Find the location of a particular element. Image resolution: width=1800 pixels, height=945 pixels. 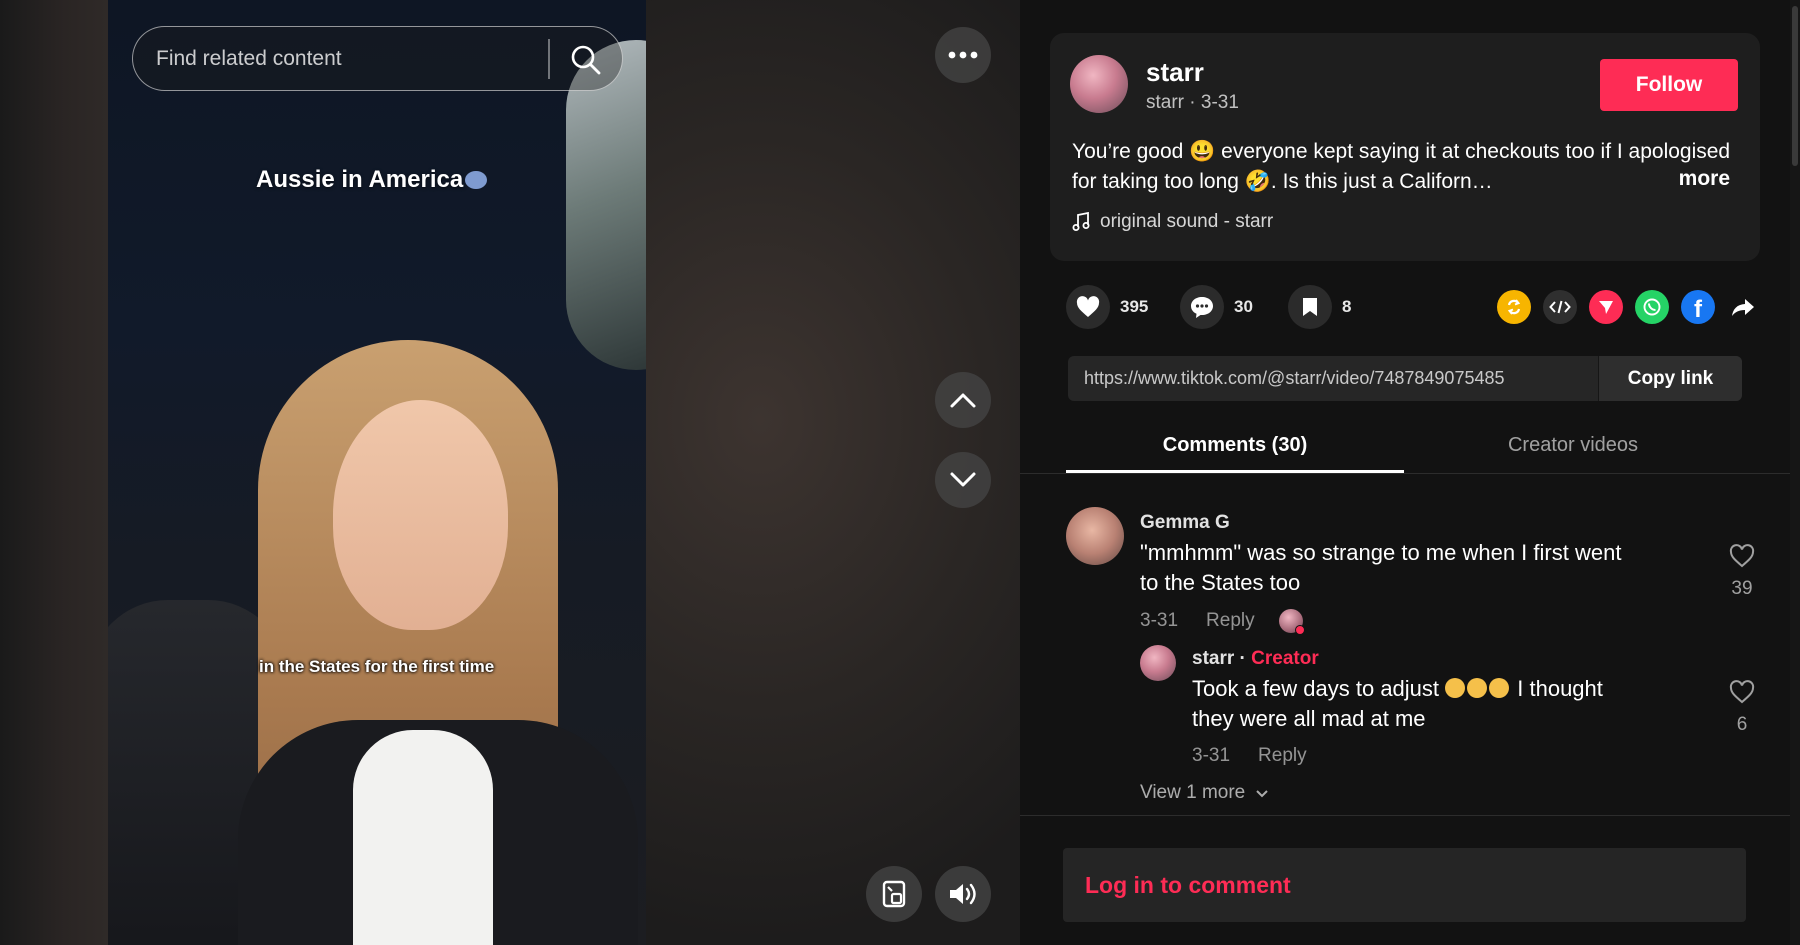

send-icon is located at coordinates (1606, 307).